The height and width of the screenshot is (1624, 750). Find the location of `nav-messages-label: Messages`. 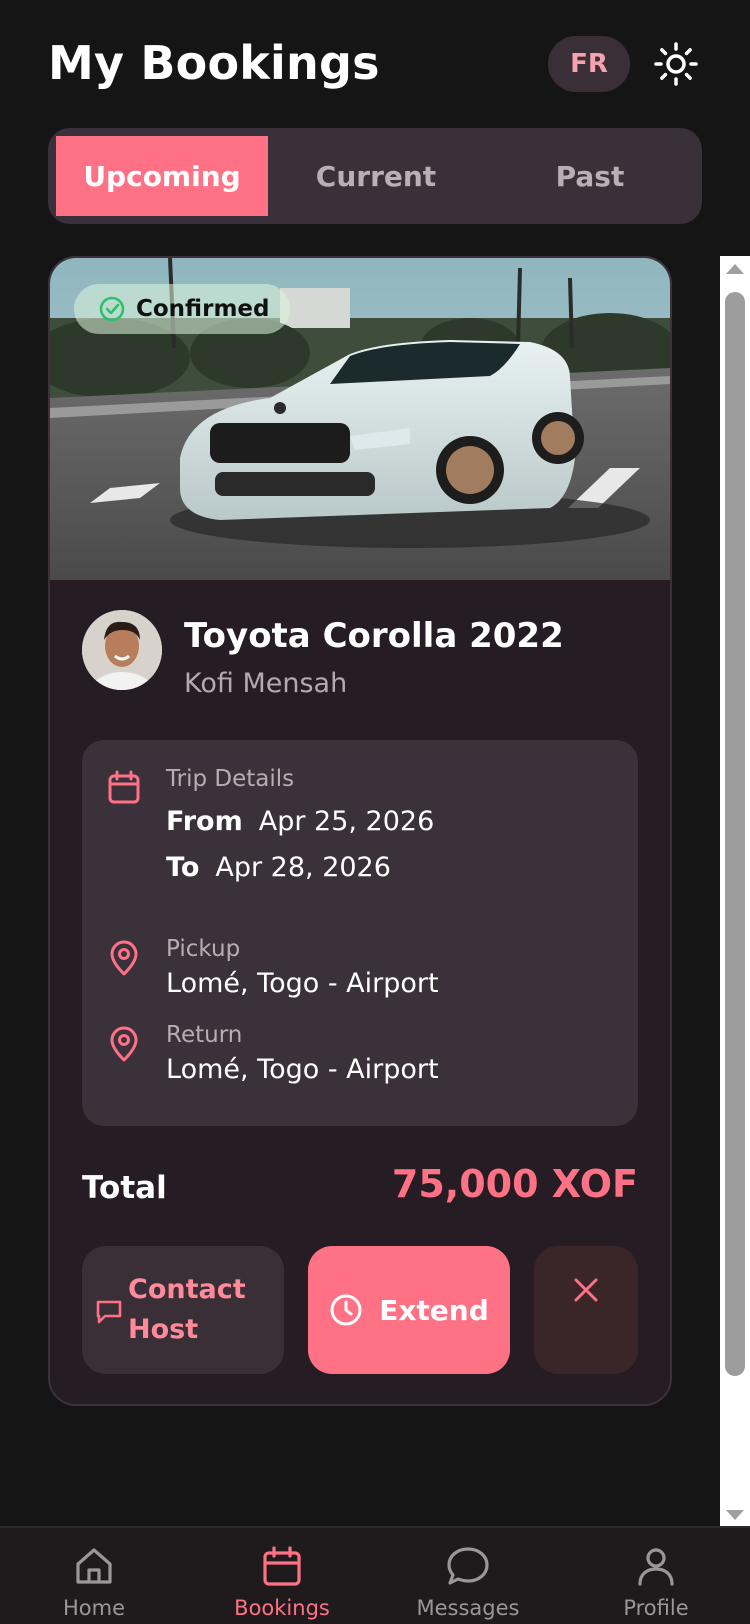

nav-messages-label: Messages is located at coordinates (468, 1608).